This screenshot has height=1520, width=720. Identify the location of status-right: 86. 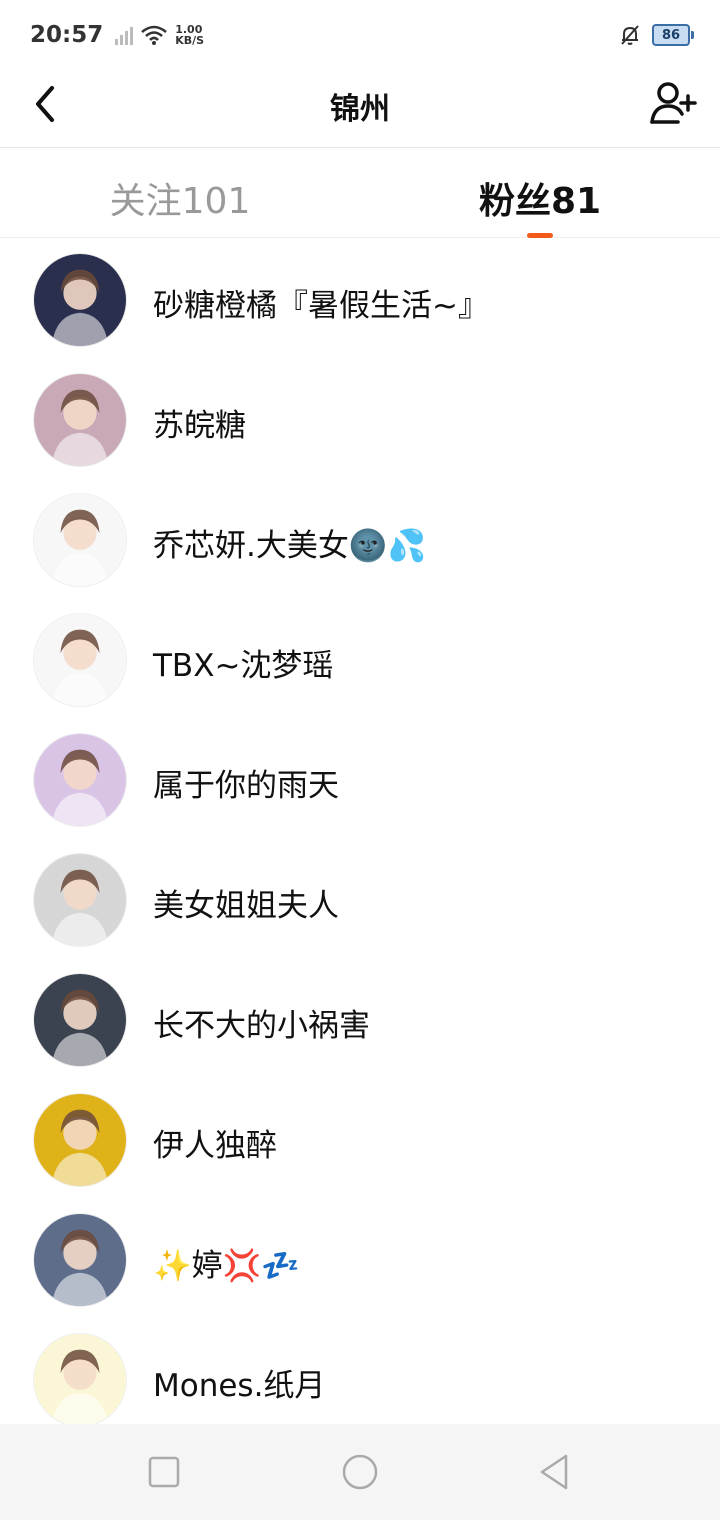
(656, 35).